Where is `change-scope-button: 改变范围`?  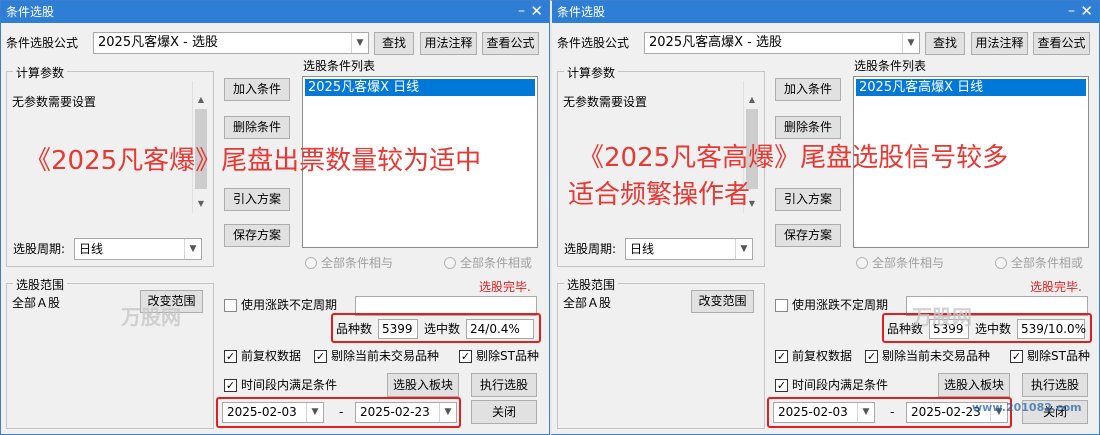 change-scope-button: 改变范围 is located at coordinates (722, 301).